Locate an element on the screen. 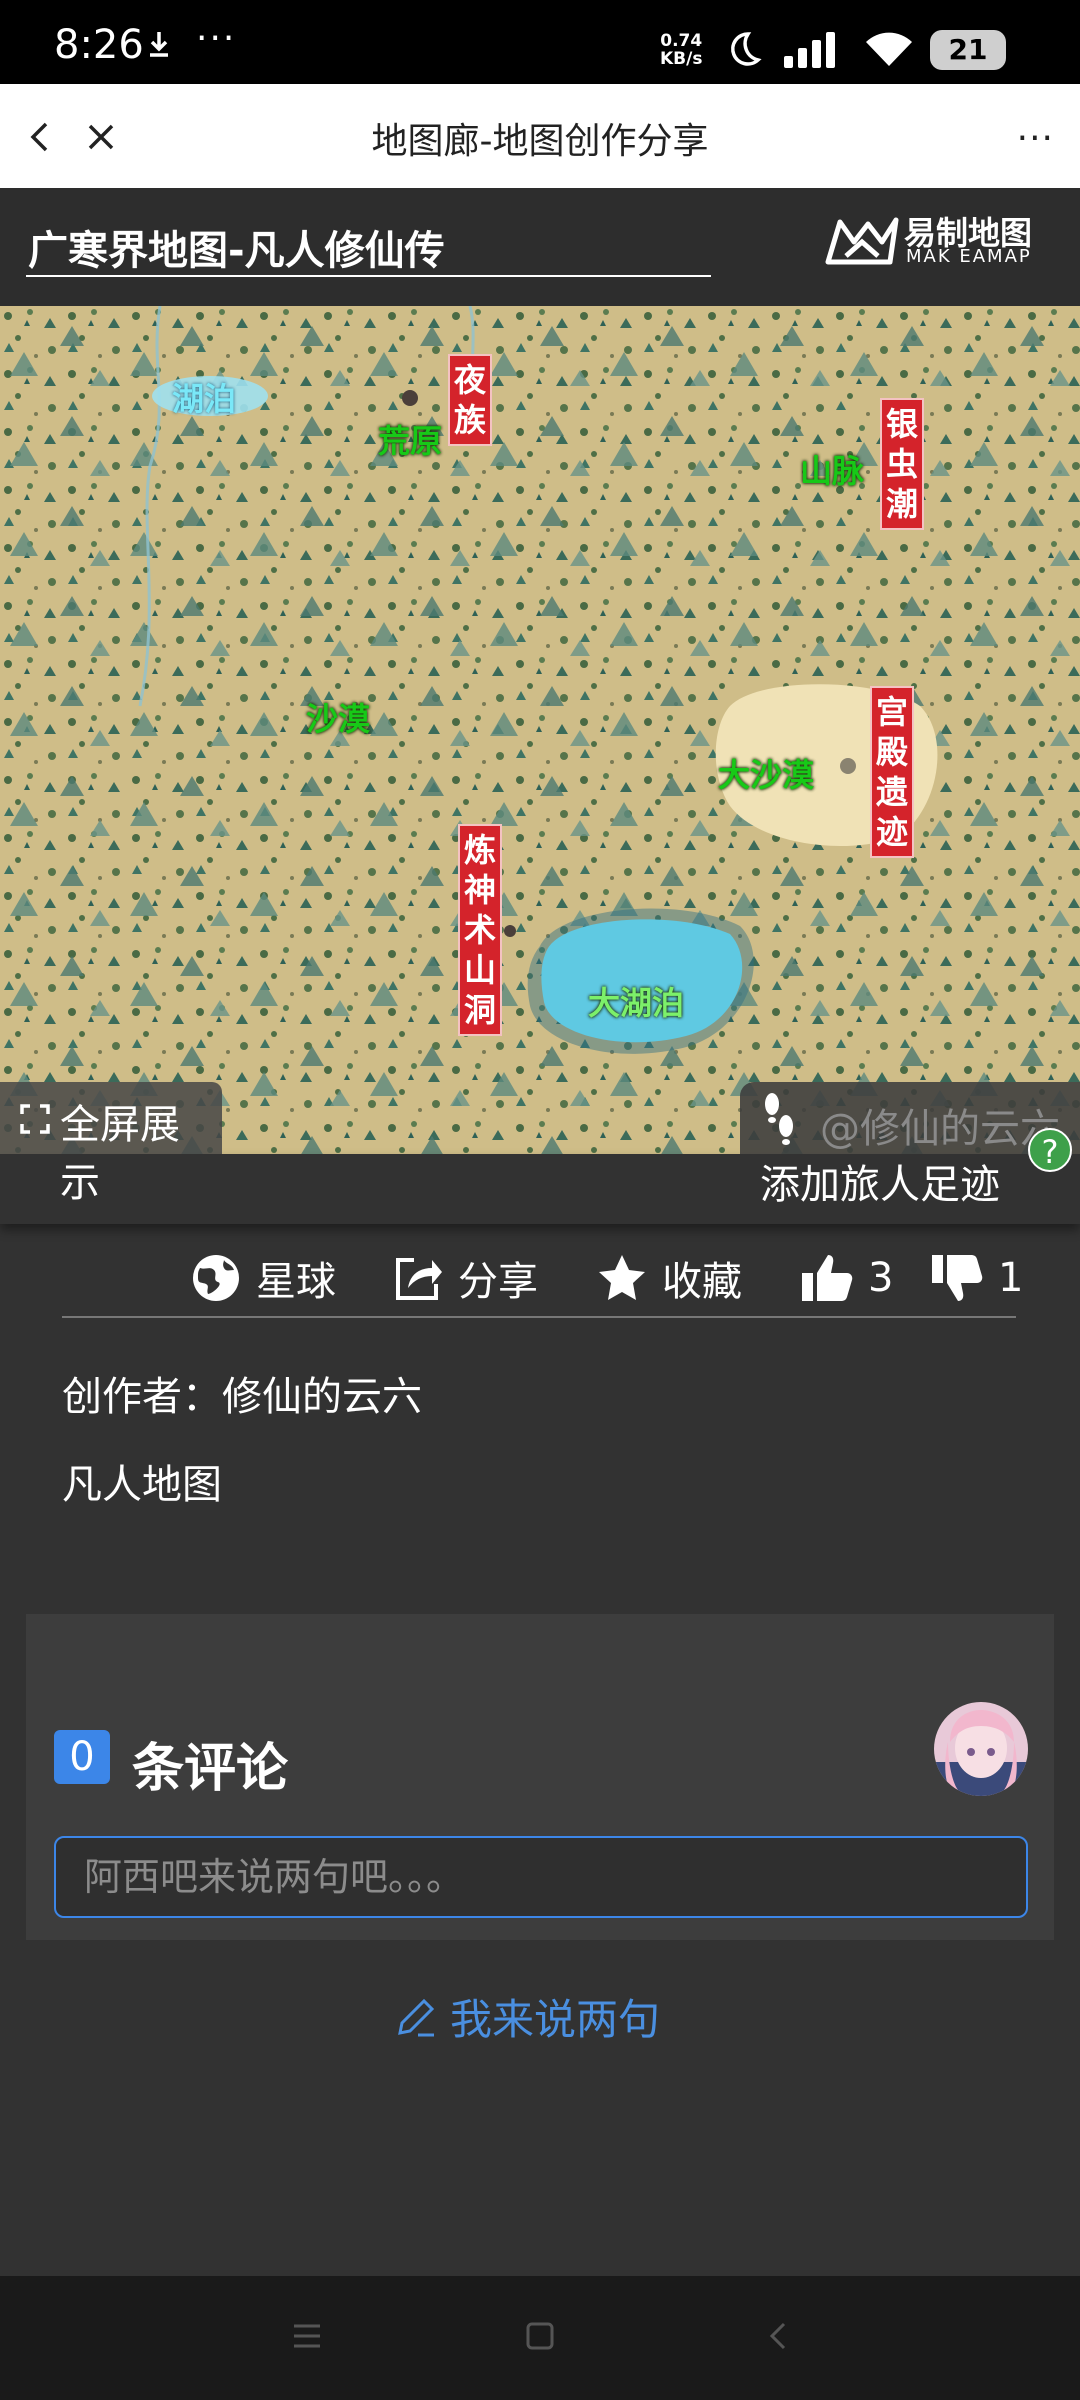 This screenshot has width=1080, height=2400. logo-text-en: MAK EAMAP is located at coordinates (969, 256).